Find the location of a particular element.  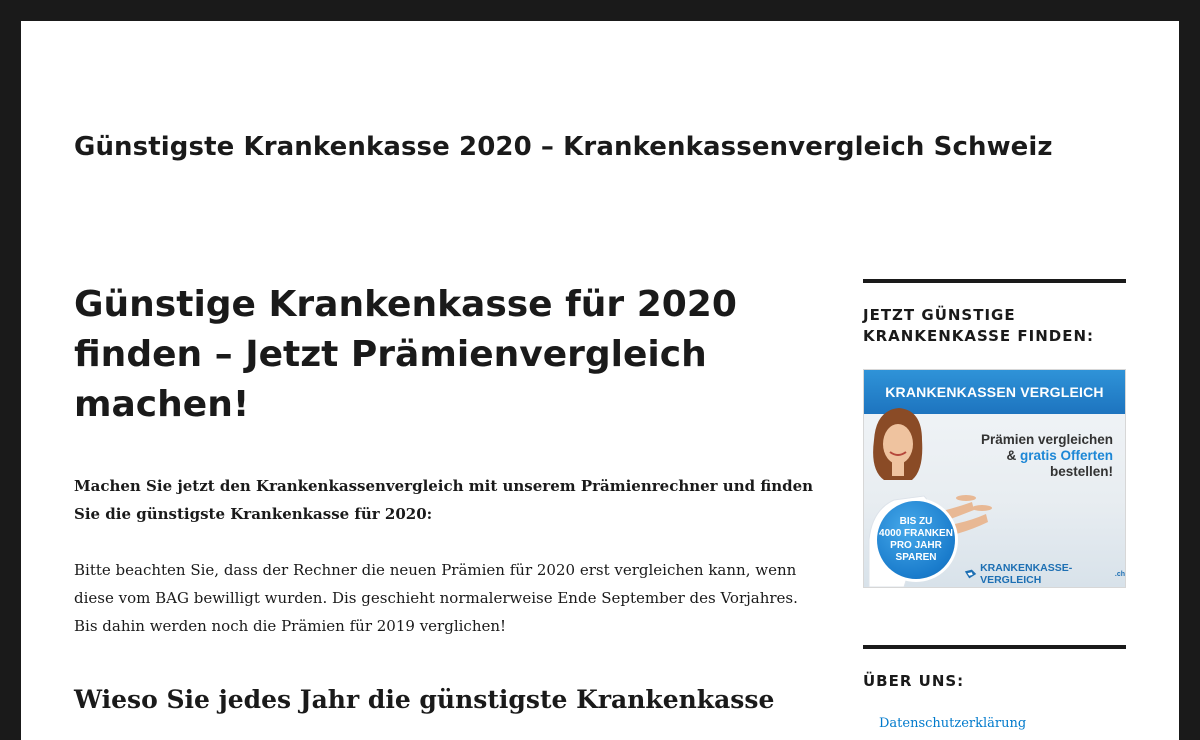

badge-line1: BIS ZU is located at coordinates (916, 521).